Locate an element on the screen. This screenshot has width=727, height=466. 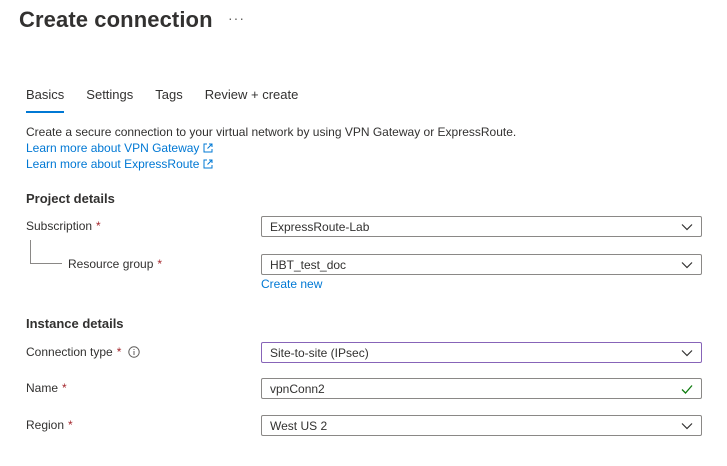
more-options-ellipsis-icon: ··· is located at coordinates (236, 18).